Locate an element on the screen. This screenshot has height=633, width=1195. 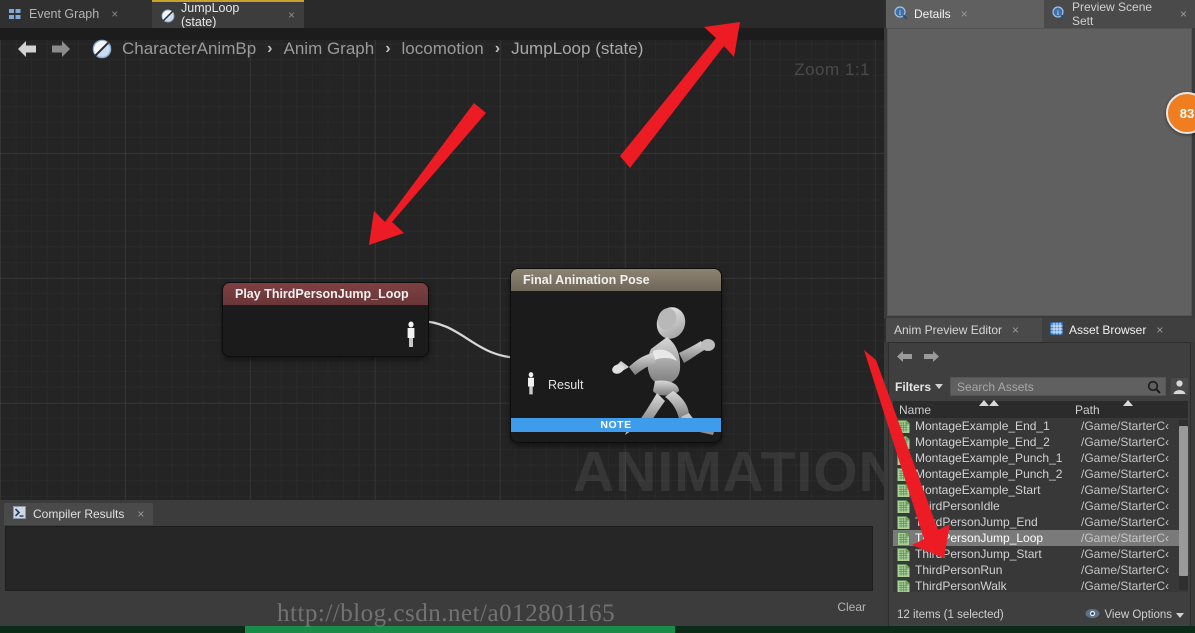
sort-ascending-icon is located at coordinates (994, 402).